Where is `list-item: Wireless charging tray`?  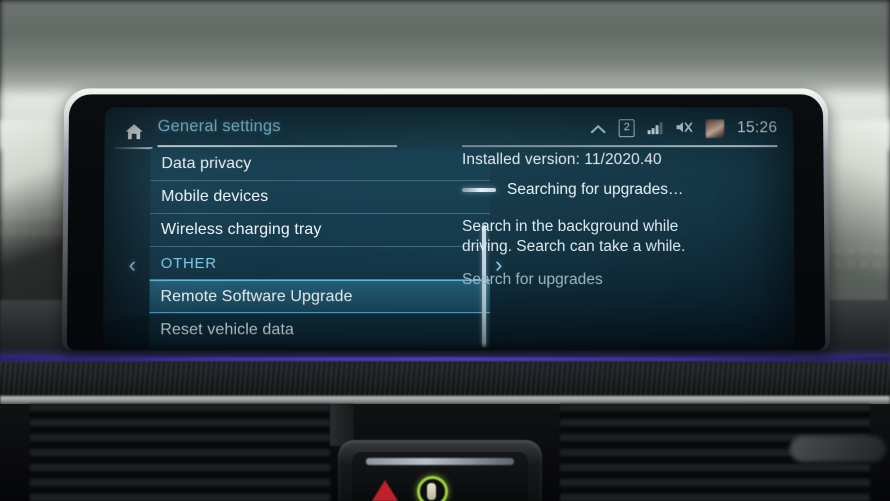
list-item: Wireless charging tray is located at coordinates (320, 231).